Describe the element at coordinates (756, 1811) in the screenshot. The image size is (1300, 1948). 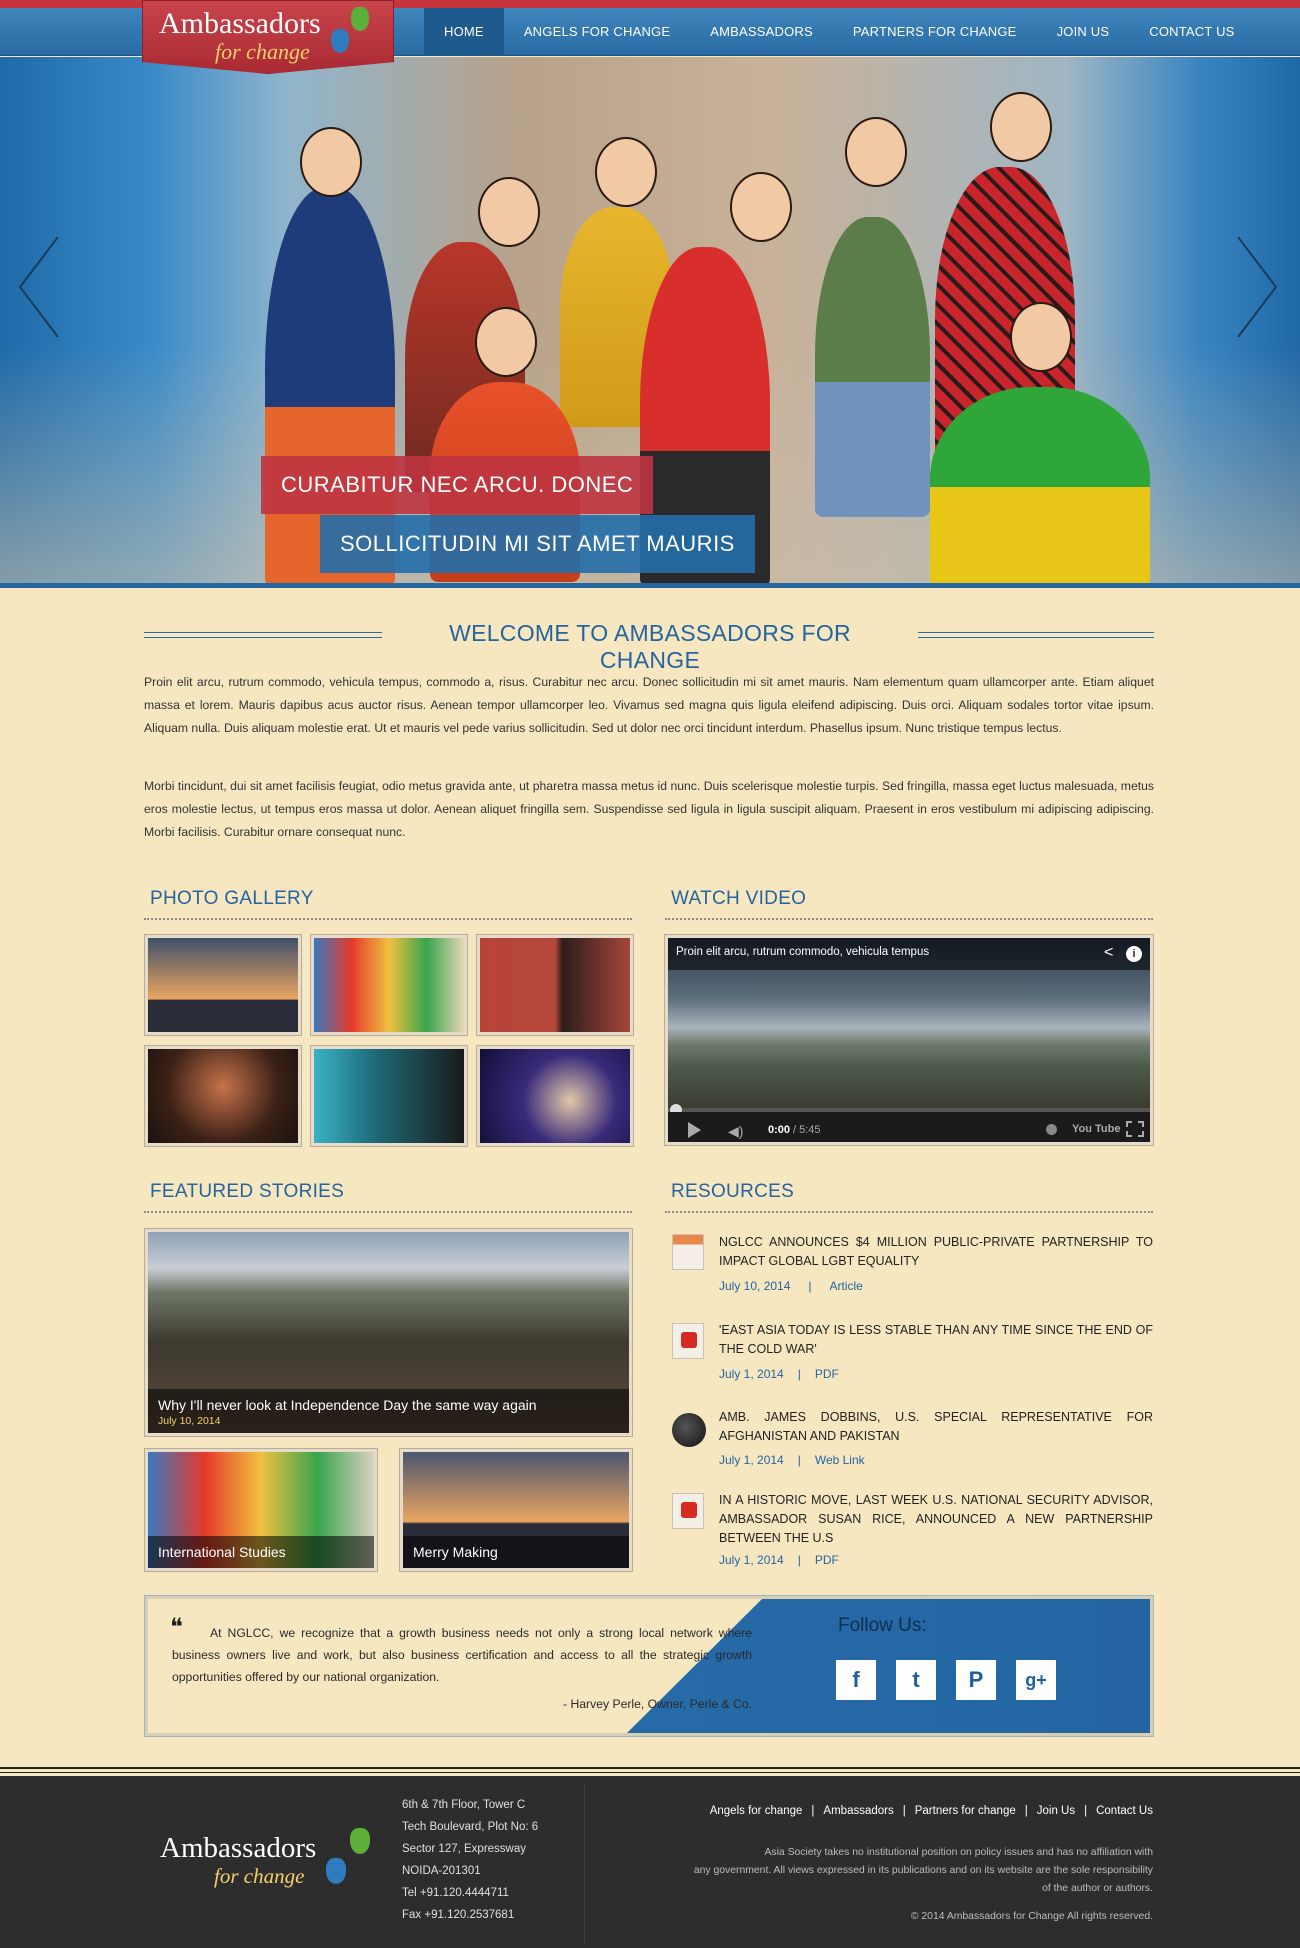
I see `footer-link-angels: Angels for change` at that location.